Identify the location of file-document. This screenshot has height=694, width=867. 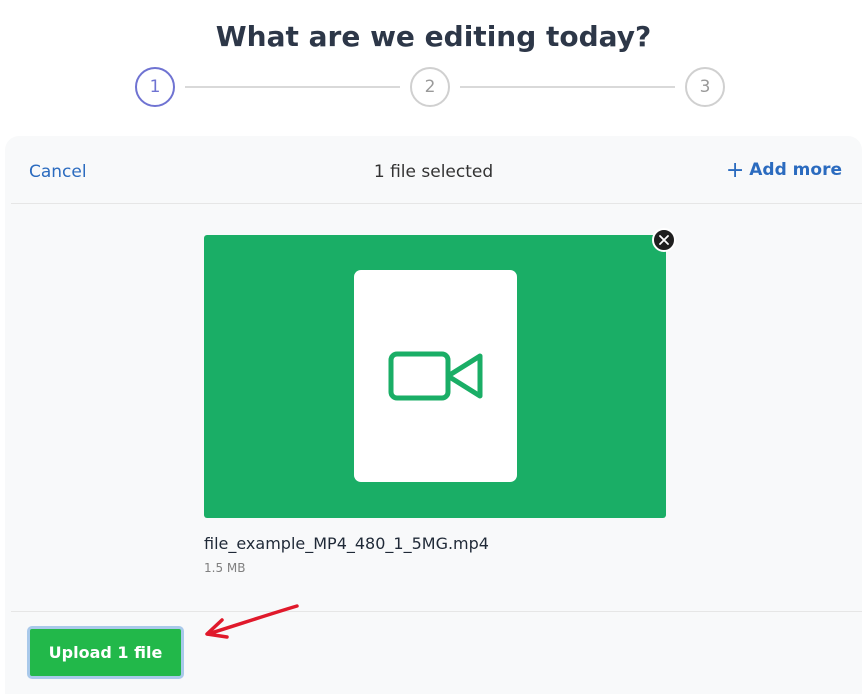
(435, 376).